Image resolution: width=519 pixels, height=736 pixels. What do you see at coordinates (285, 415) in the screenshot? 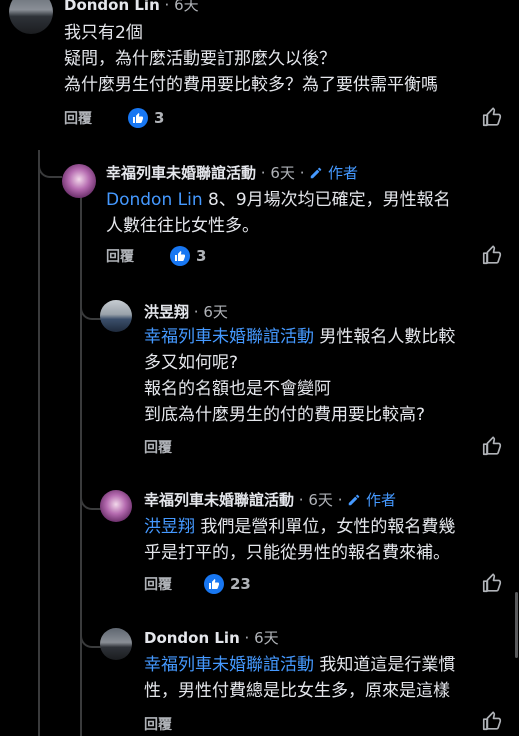
I see `comment-text-line: 到底為什麼男生的付的費用要比較高?` at bounding box center [285, 415].